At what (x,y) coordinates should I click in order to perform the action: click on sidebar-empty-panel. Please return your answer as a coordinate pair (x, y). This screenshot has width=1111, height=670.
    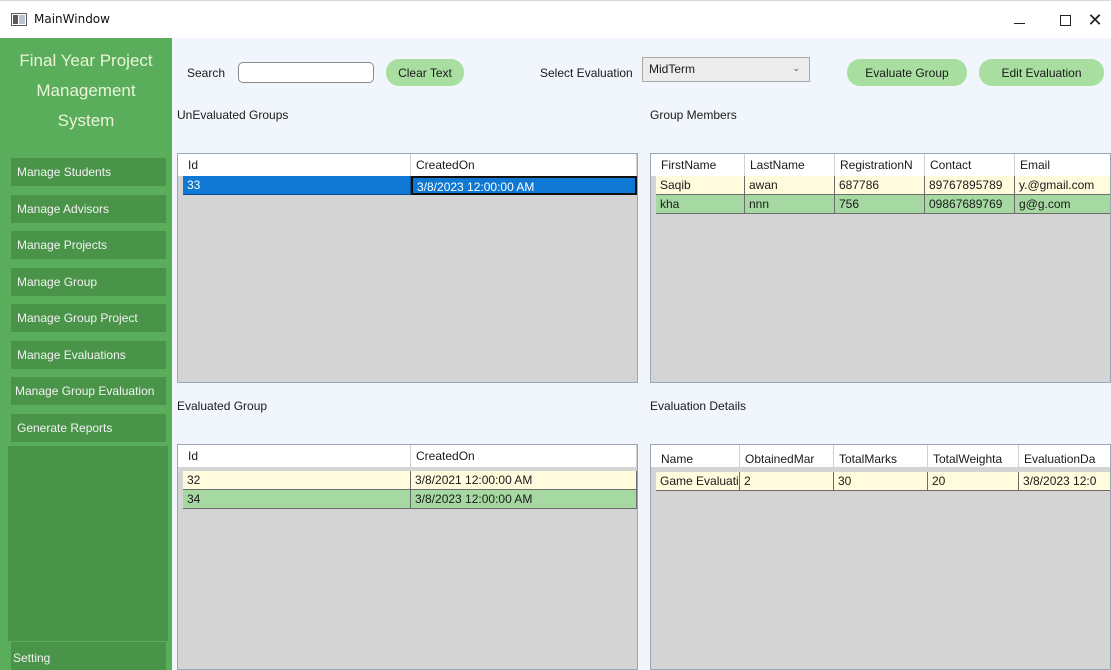
    Looking at the image, I should click on (88, 543).